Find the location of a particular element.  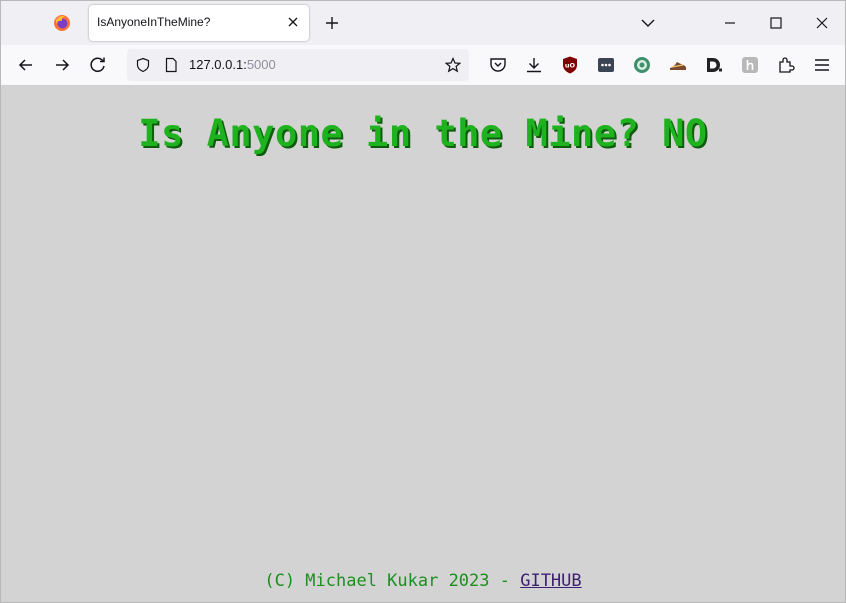

extensions-icon is located at coordinates (786, 65).